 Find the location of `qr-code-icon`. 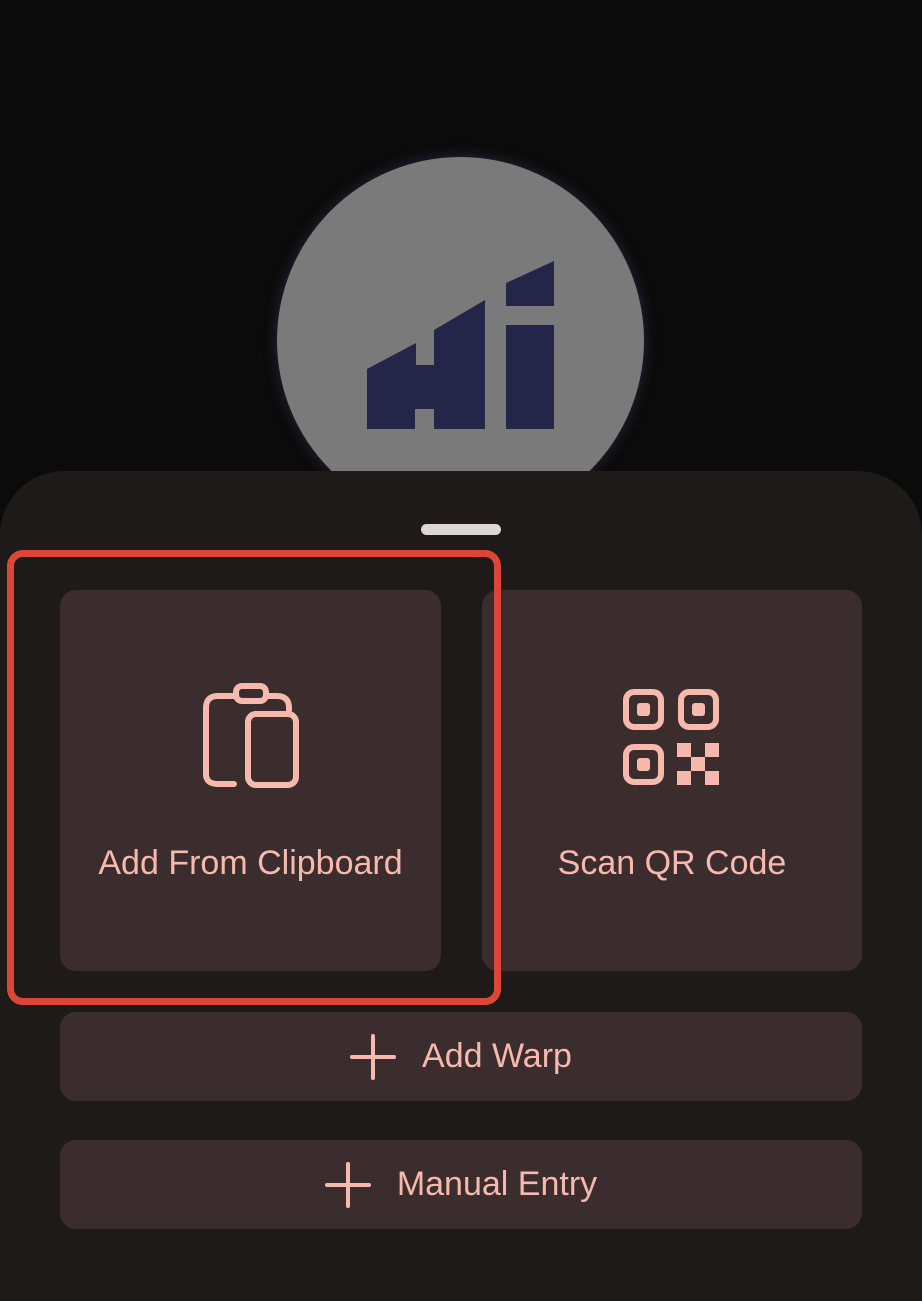

qr-code-icon is located at coordinates (671, 739).